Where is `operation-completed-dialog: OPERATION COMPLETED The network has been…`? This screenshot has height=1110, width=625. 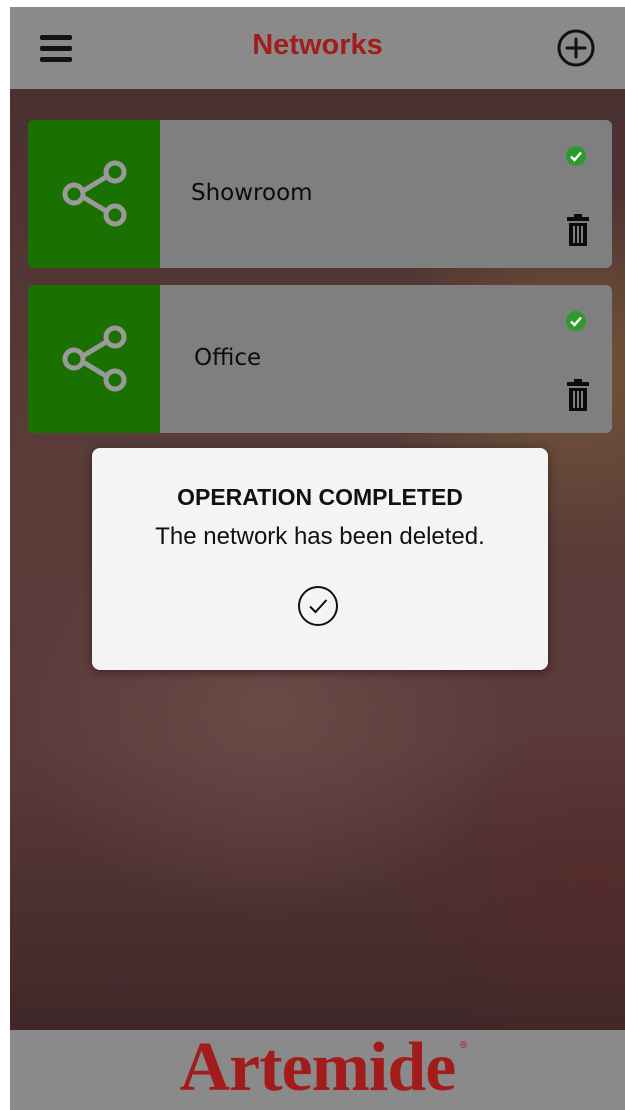 operation-completed-dialog: OPERATION COMPLETED The network has been… is located at coordinates (320, 559).